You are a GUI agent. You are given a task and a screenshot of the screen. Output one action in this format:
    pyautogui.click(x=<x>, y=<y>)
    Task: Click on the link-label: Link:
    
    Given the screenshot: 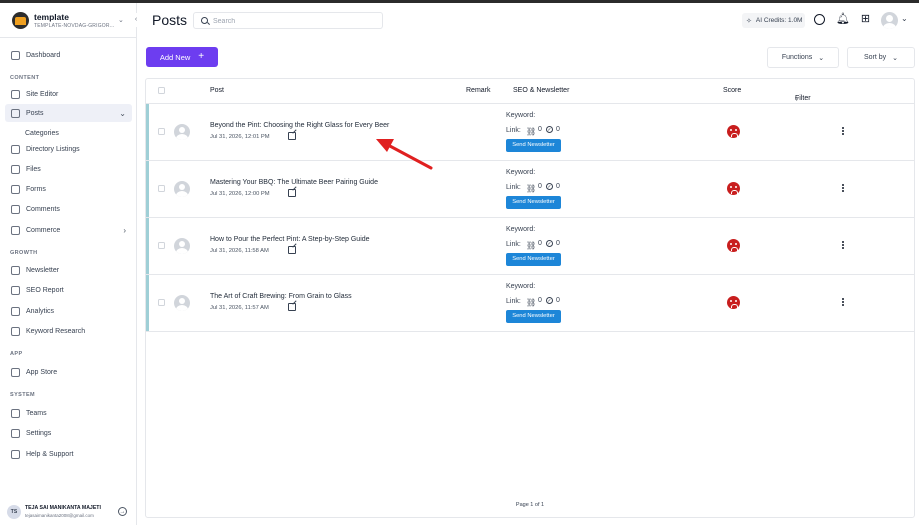 What is the action you would take?
    pyautogui.click(x=513, y=187)
    